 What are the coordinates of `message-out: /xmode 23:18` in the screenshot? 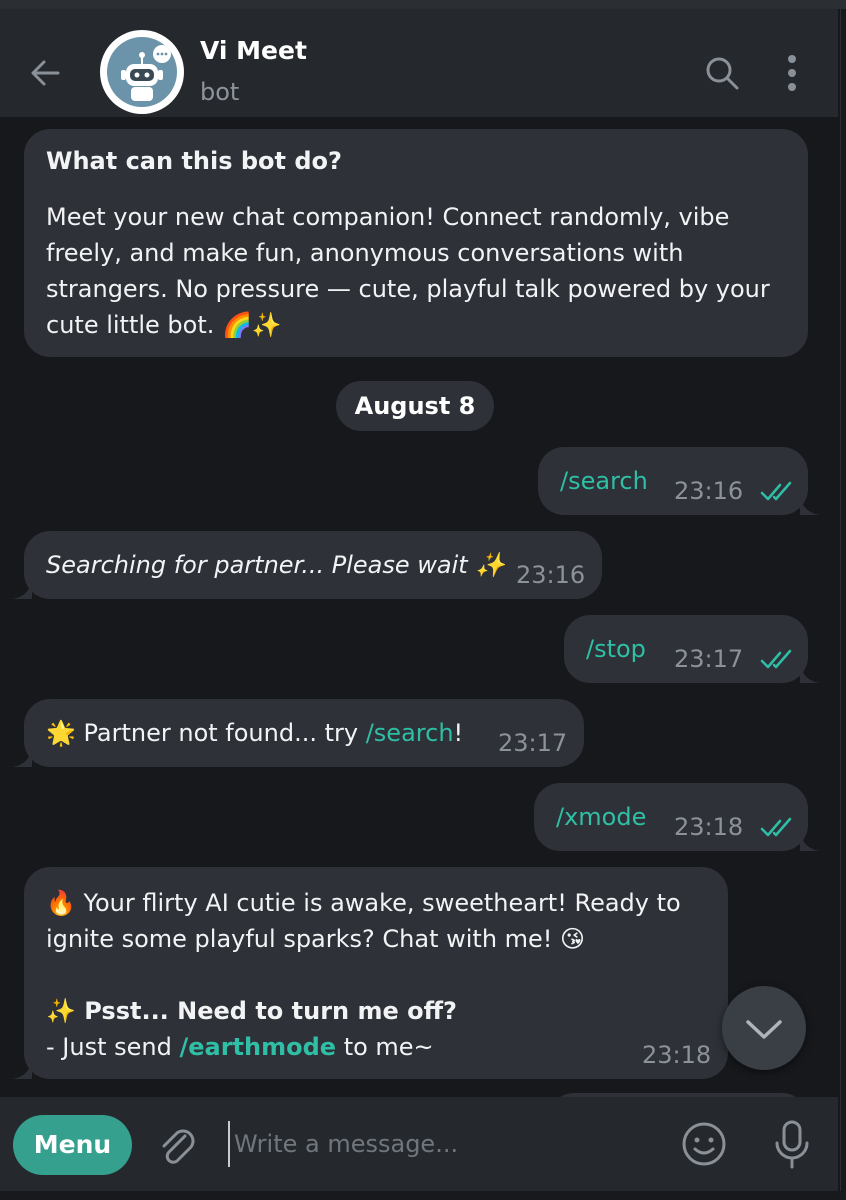 It's located at (677, 817).